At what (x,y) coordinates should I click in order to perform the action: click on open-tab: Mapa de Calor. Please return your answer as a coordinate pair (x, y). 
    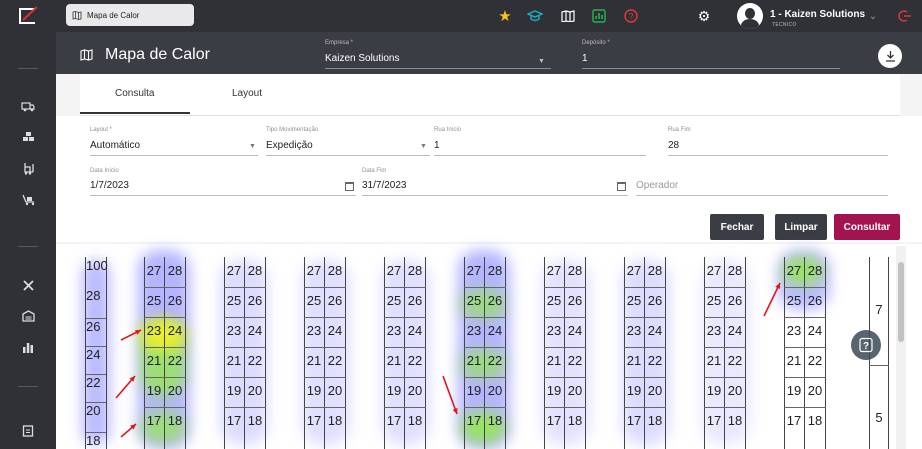
    Looking at the image, I should click on (130, 15).